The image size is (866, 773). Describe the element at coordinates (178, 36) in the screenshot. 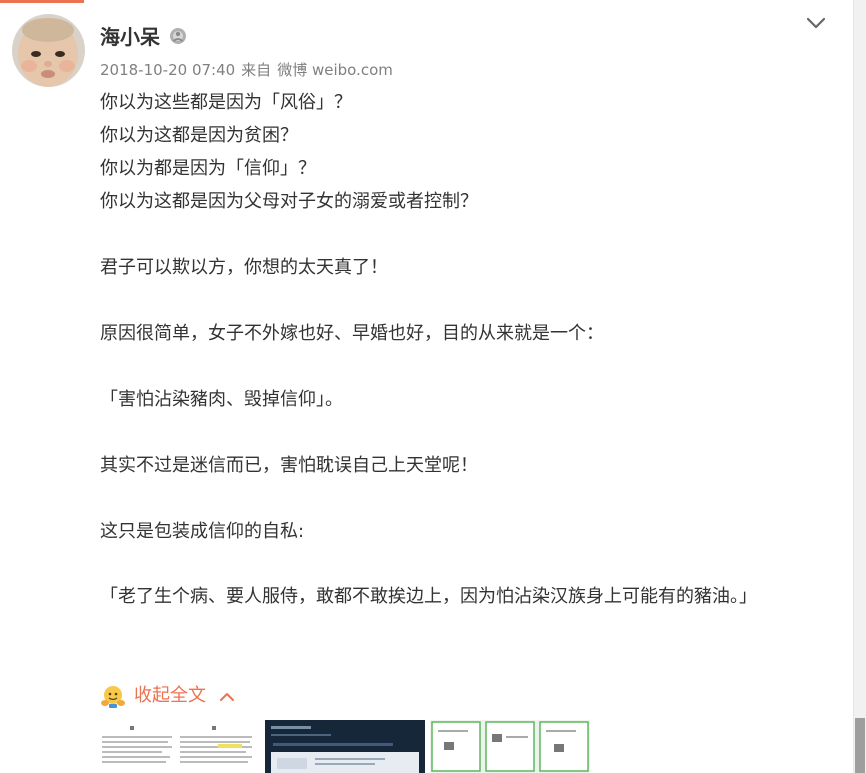

I see `verified-badge-icon` at that location.